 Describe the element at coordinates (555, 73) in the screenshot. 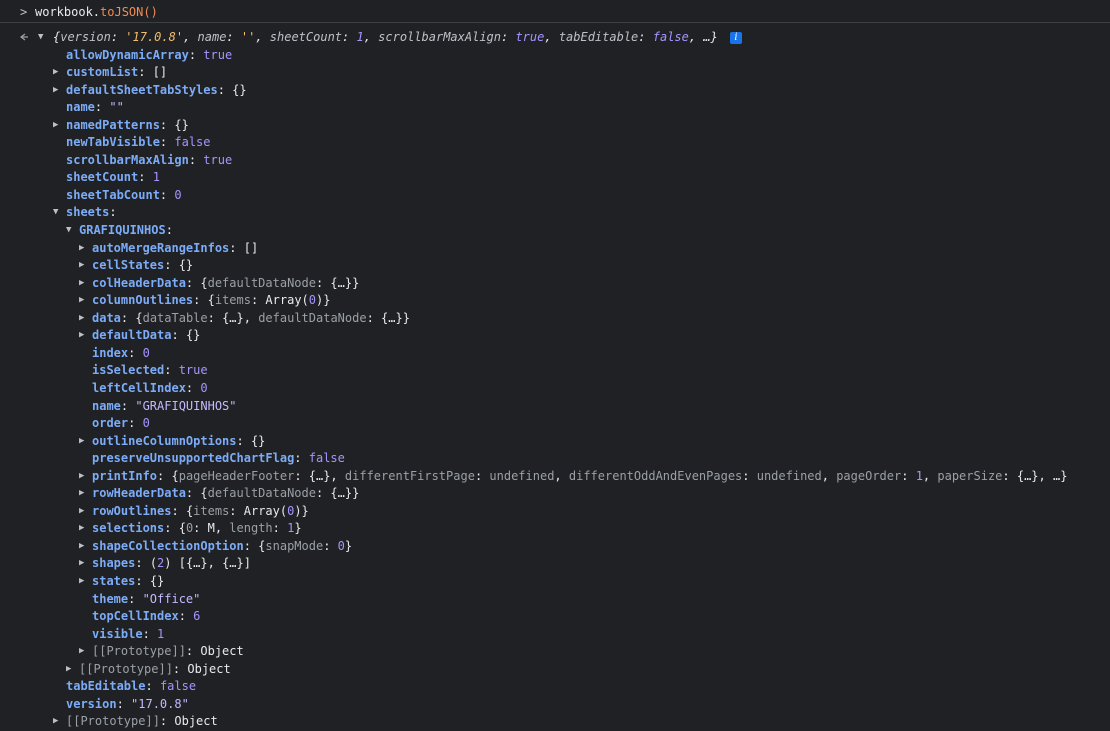

I see `tree-row: ▶ customList: []` at that location.